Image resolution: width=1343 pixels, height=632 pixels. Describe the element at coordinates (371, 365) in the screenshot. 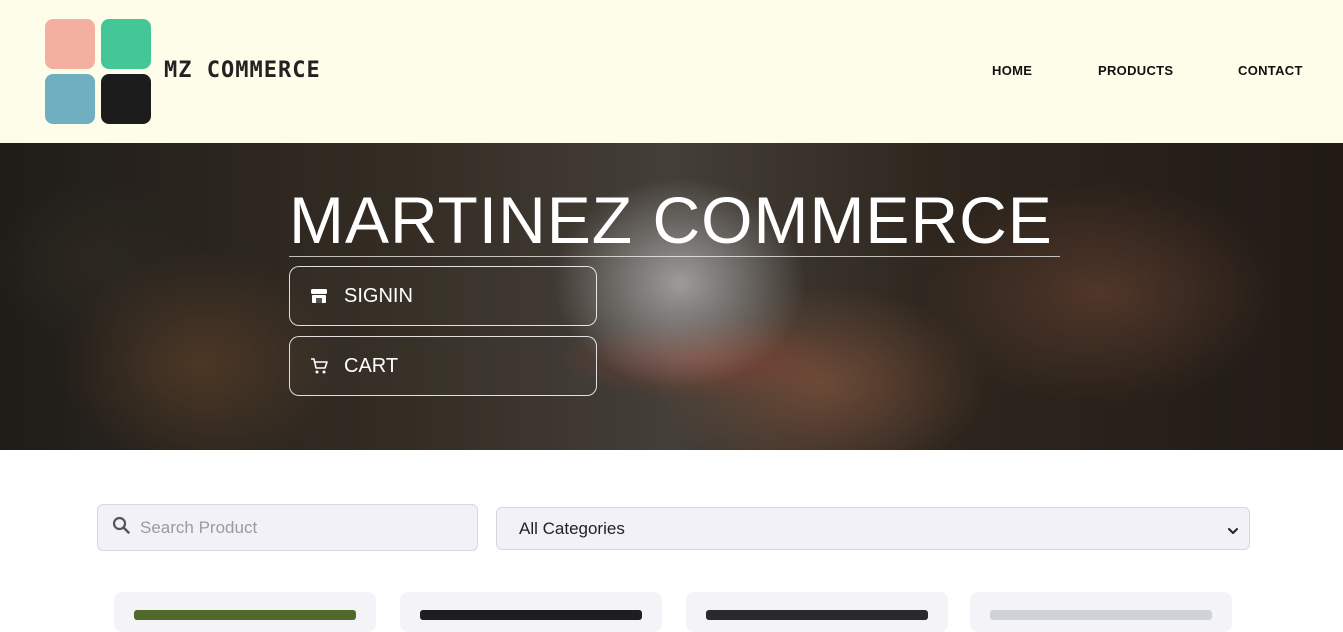

I see `cart-label: CART` at that location.